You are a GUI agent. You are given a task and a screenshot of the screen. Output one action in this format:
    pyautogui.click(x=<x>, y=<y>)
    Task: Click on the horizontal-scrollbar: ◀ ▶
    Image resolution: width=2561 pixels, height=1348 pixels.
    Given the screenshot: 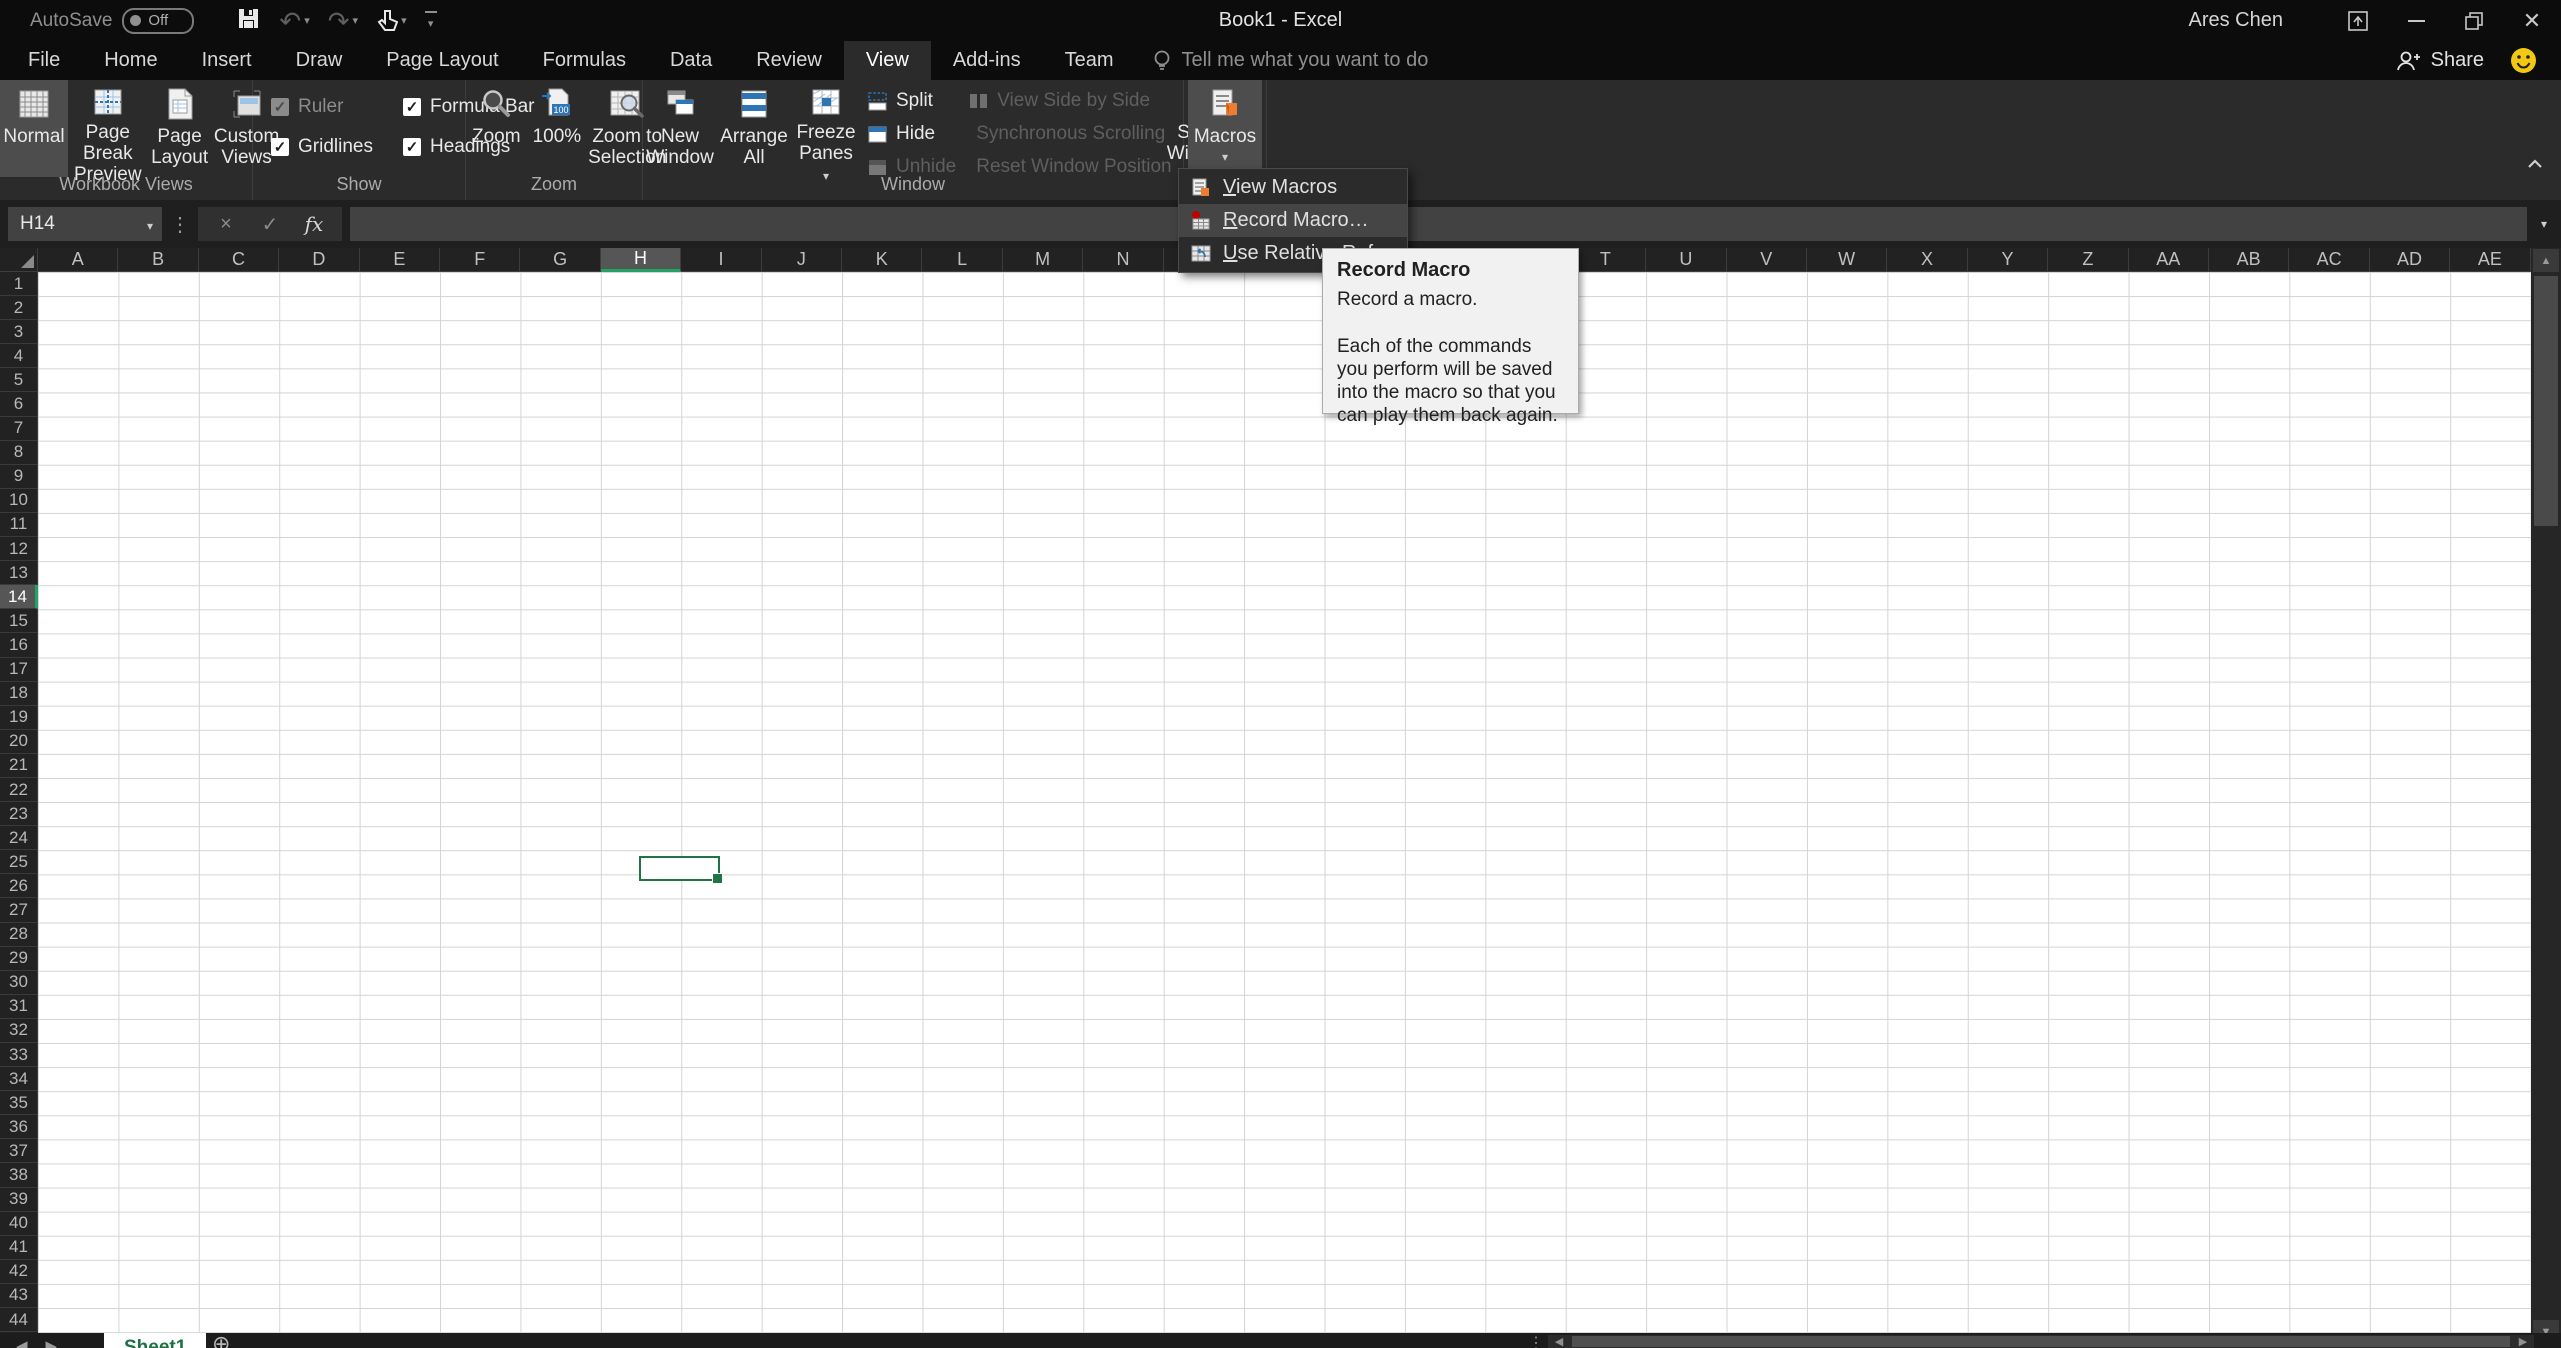 What is the action you would take?
    pyautogui.click(x=2041, y=1341)
    